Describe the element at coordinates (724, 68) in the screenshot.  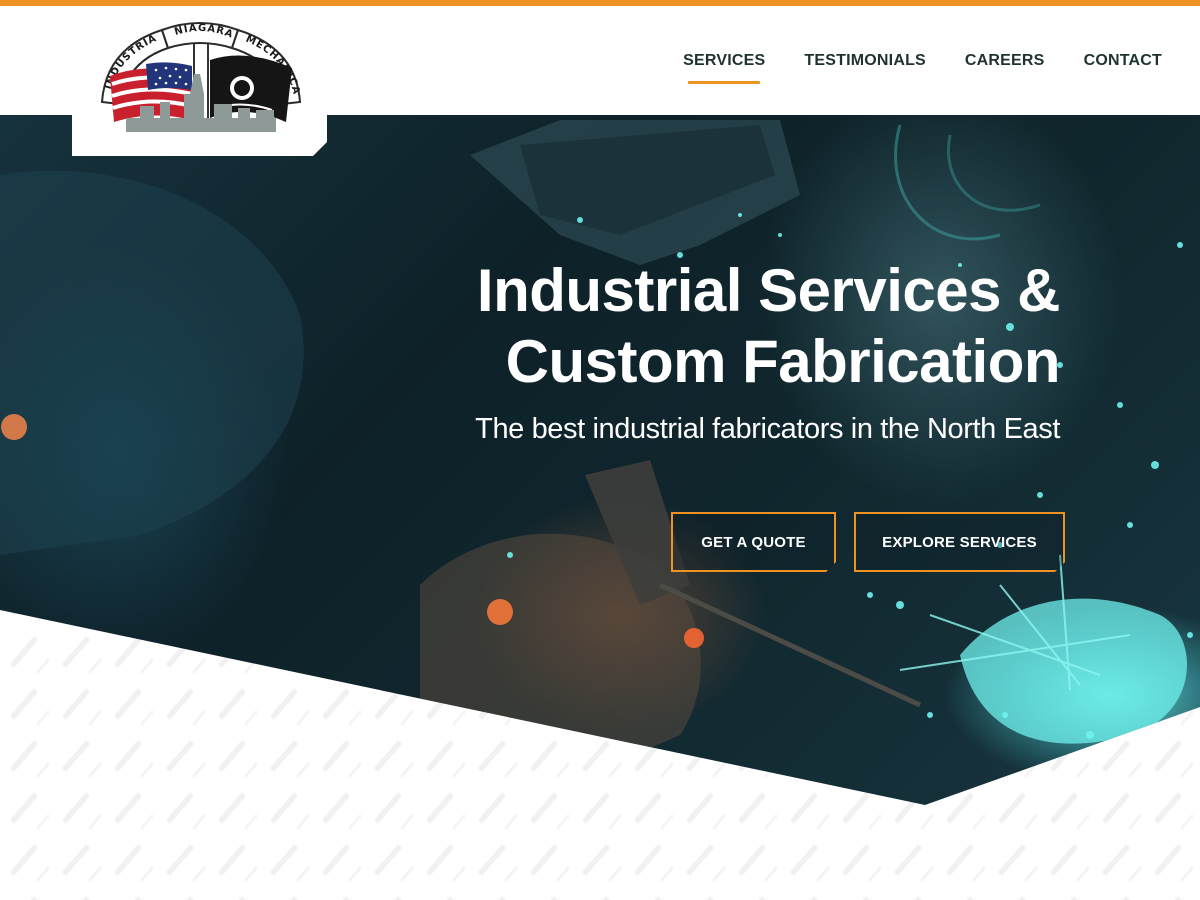
I see `nav-item-services: SERVICES` at that location.